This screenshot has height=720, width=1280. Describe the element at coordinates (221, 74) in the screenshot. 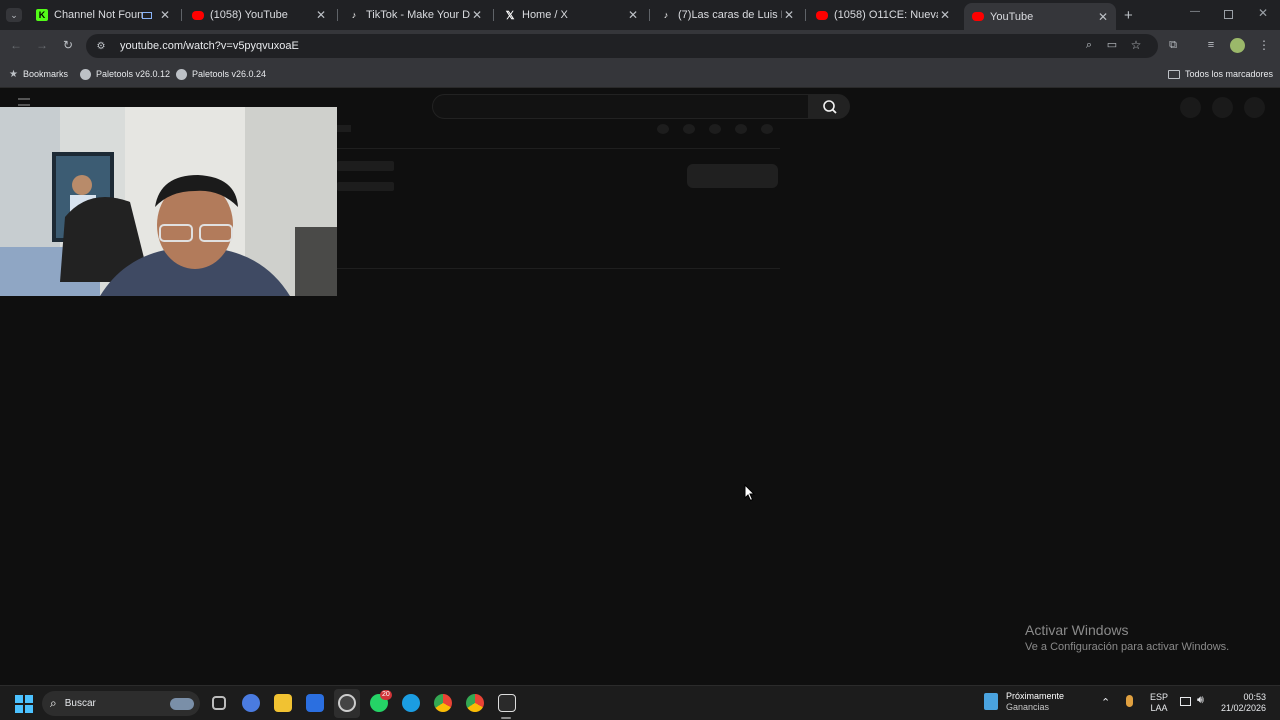

I see `bookmark-paletools-2: Paletools v26.0.24` at that location.